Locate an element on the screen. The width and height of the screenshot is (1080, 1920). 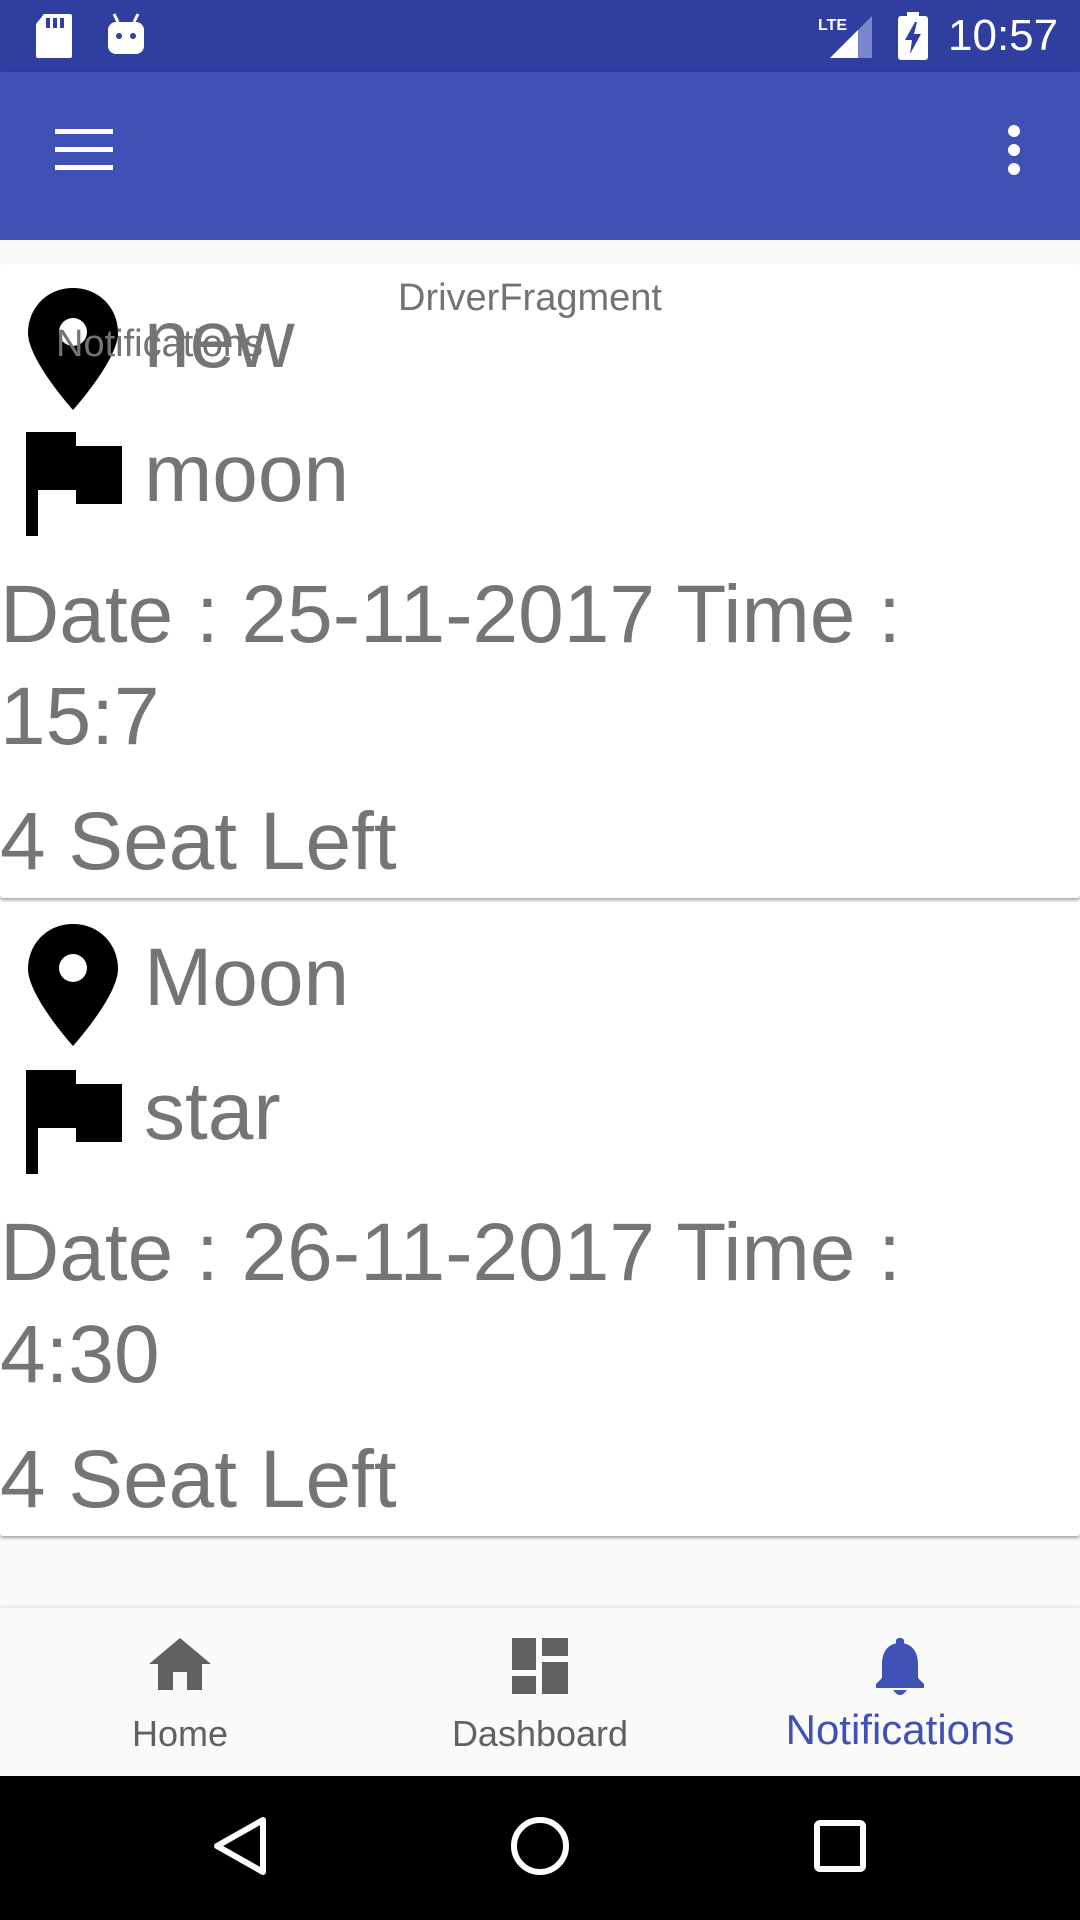
sd-card-icon is located at coordinates (54, 38).